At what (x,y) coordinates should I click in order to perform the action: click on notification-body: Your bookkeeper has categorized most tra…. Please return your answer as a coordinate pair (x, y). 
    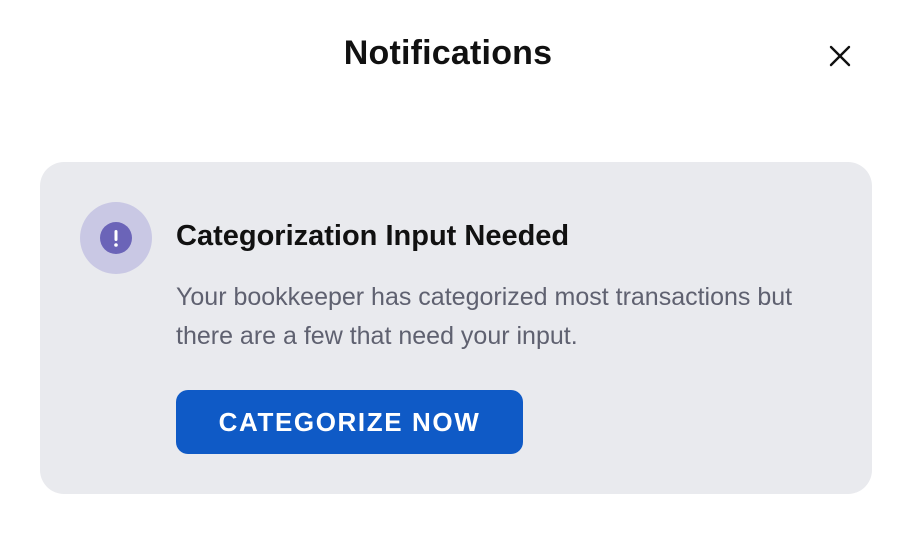
    Looking at the image, I should click on (484, 316).